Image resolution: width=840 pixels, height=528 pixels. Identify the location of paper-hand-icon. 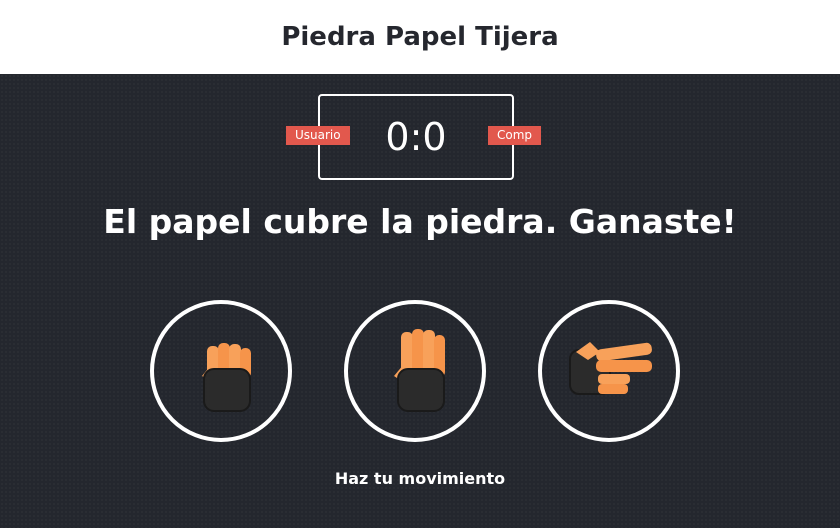
(419, 370).